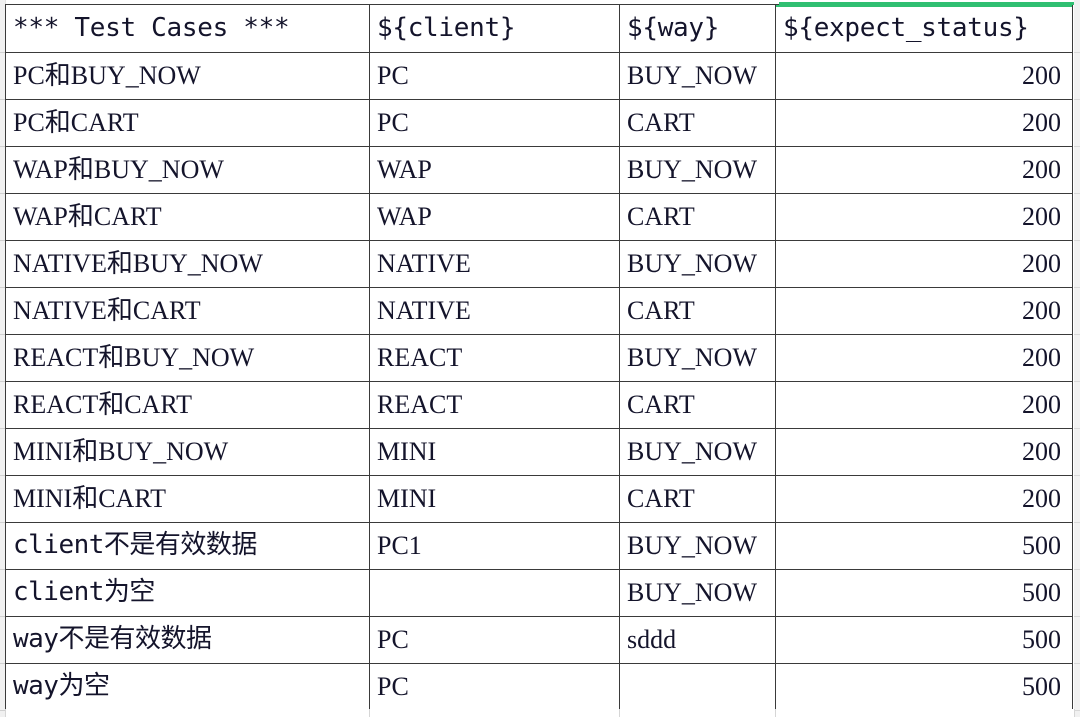 Image resolution: width=1080 pixels, height=717 pixels. I want to click on table-row: NATIVE和BUY_NOW NATIVE BUY_NOW 200, so click(539, 264).